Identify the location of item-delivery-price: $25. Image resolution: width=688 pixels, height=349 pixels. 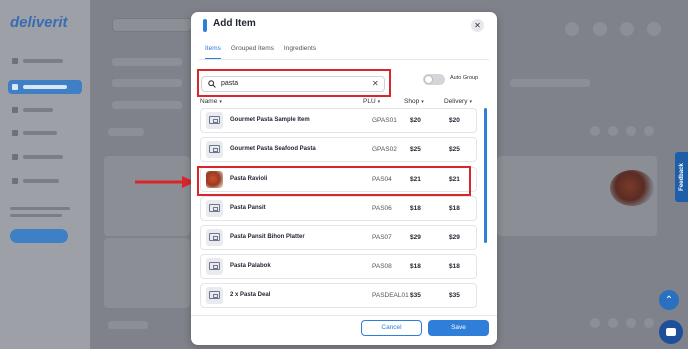
(454, 149).